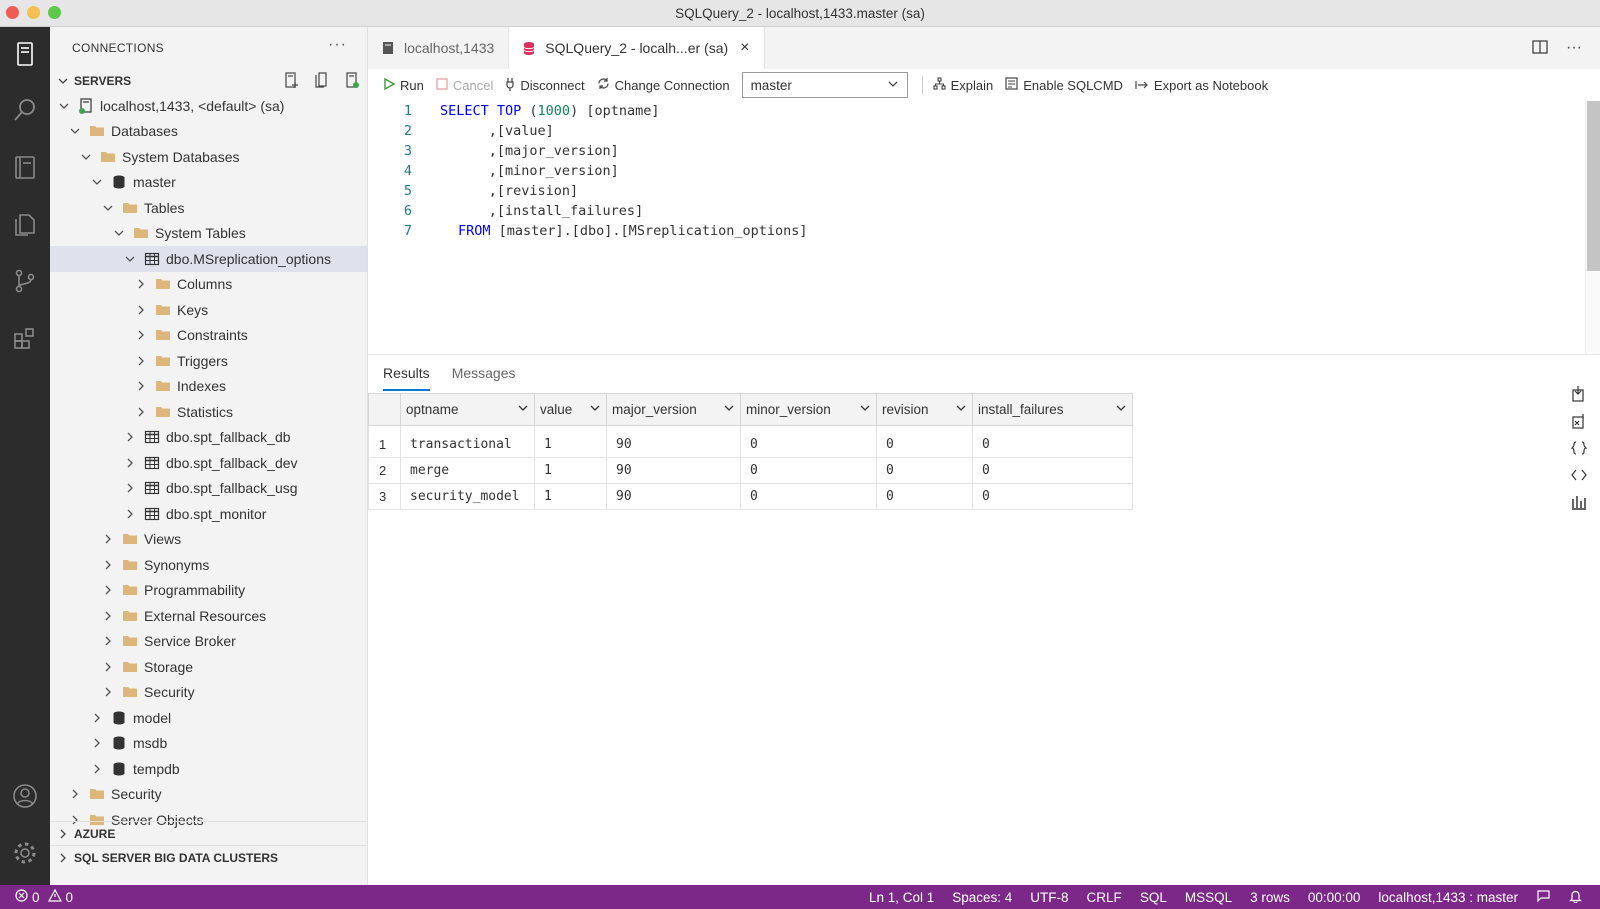 This screenshot has height=909, width=1600. I want to click on tree-item: System Databases, so click(208, 157).